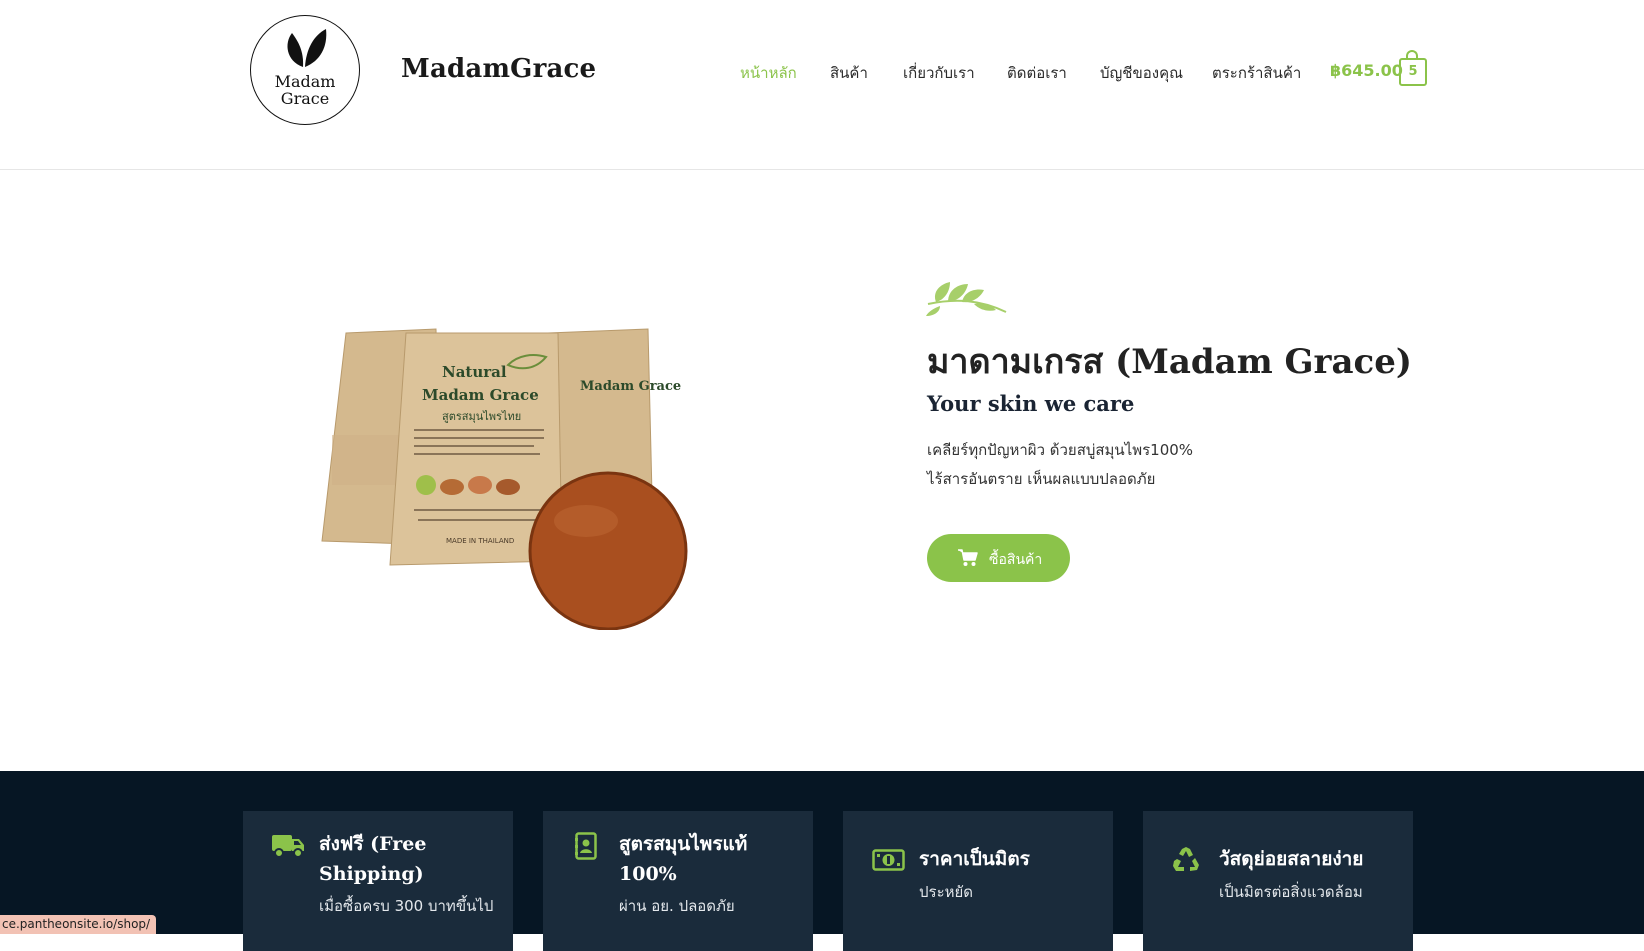  I want to click on buy-now-button: ซื้อสินค้า, so click(998, 558).